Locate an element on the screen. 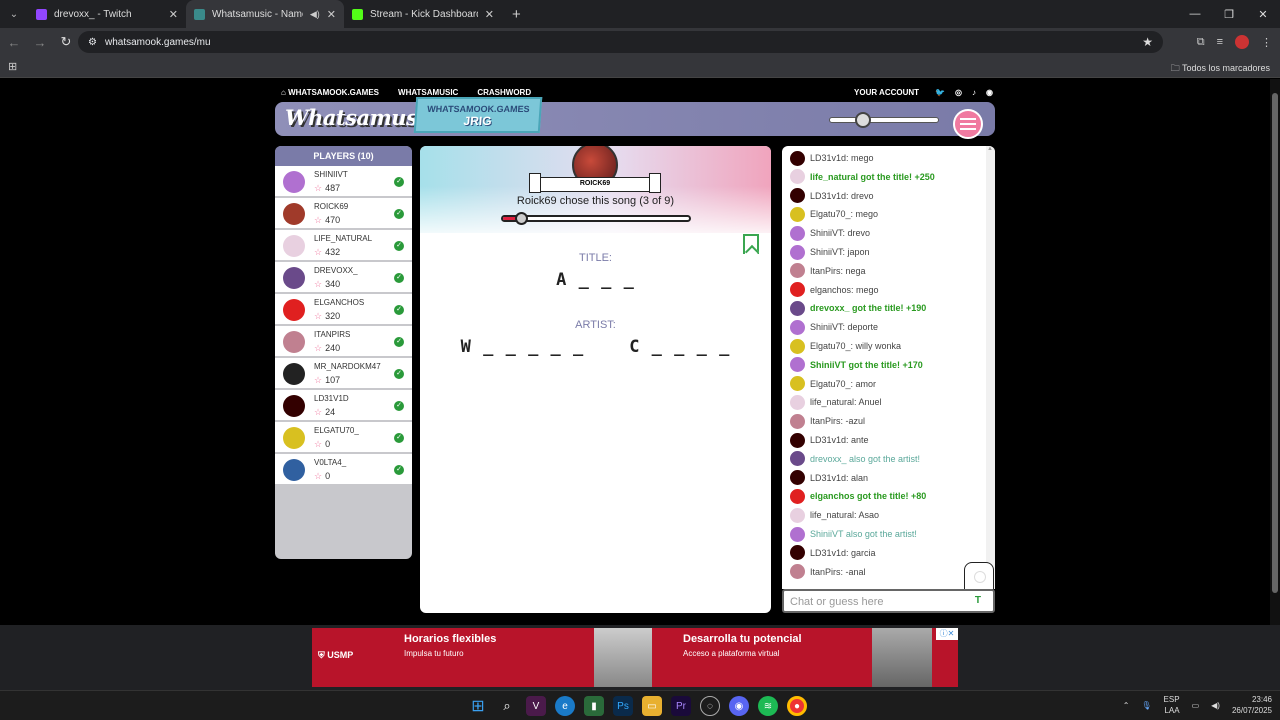 The width and height of the screenshot is (1280, 720). address-bar: ⚙ whatsamook.games/mu ★ is located at coordinates (620, 42).